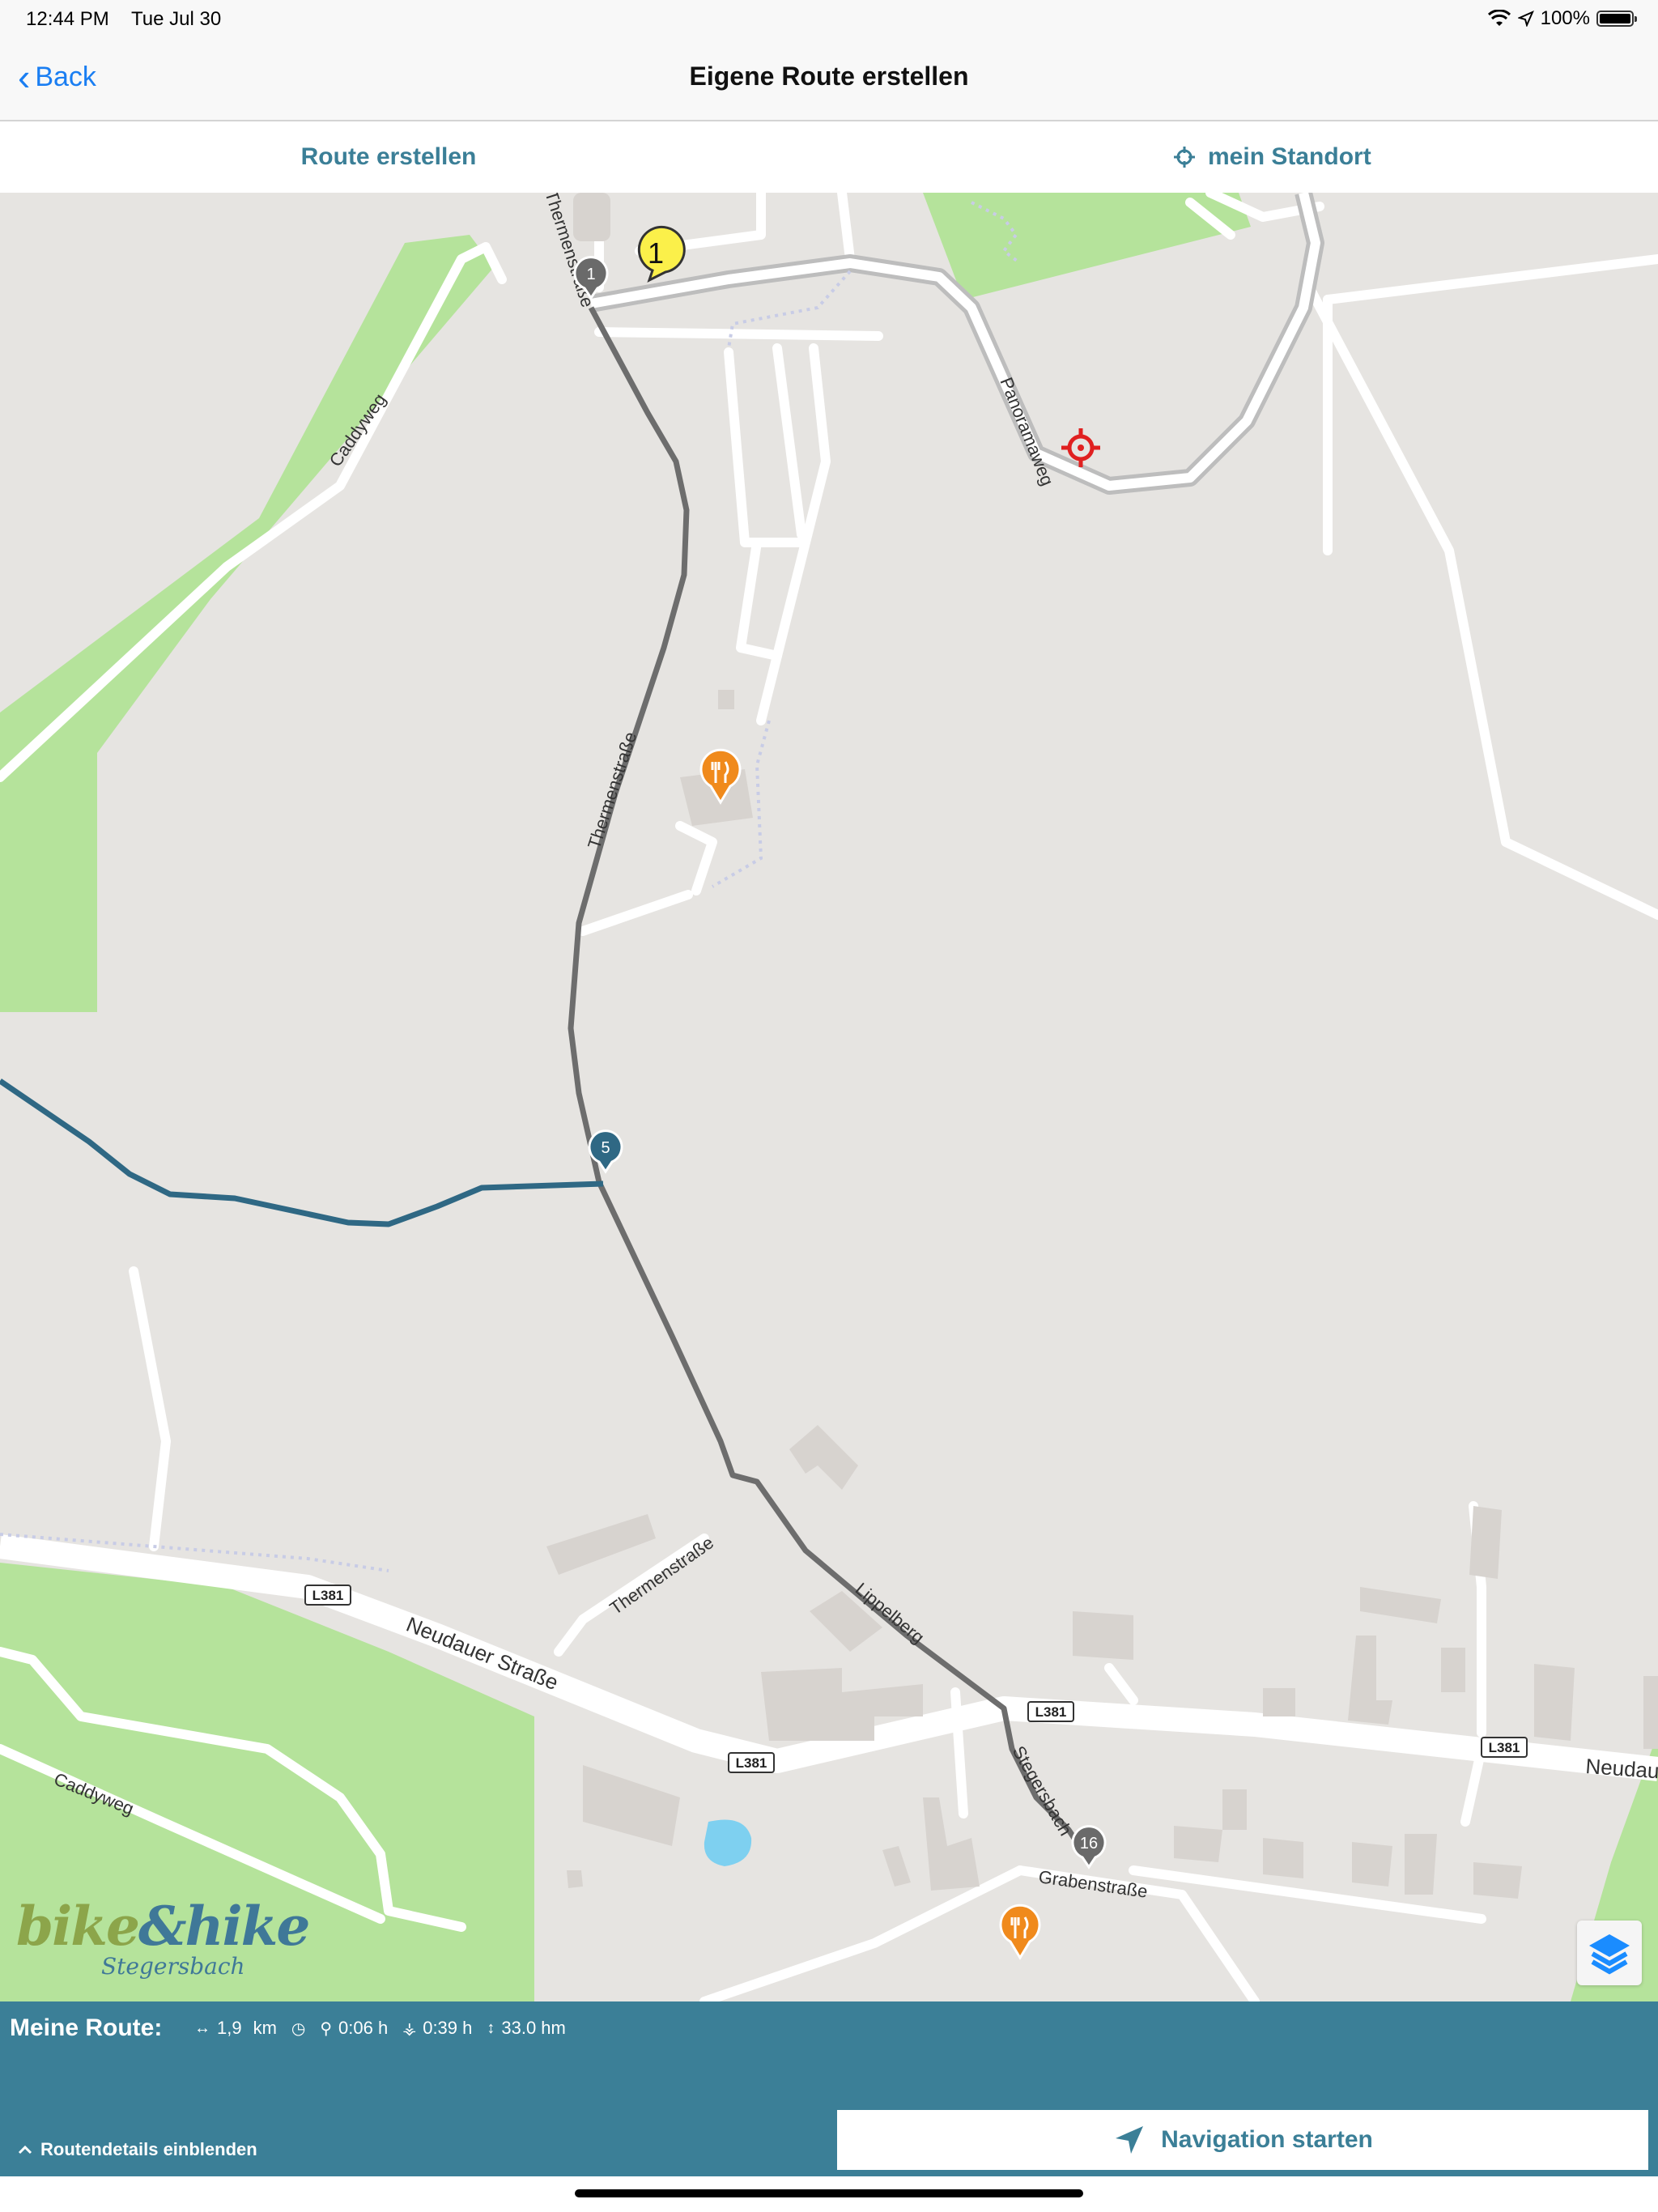  I want to click on logo-amp: &, so click(162, 1927).